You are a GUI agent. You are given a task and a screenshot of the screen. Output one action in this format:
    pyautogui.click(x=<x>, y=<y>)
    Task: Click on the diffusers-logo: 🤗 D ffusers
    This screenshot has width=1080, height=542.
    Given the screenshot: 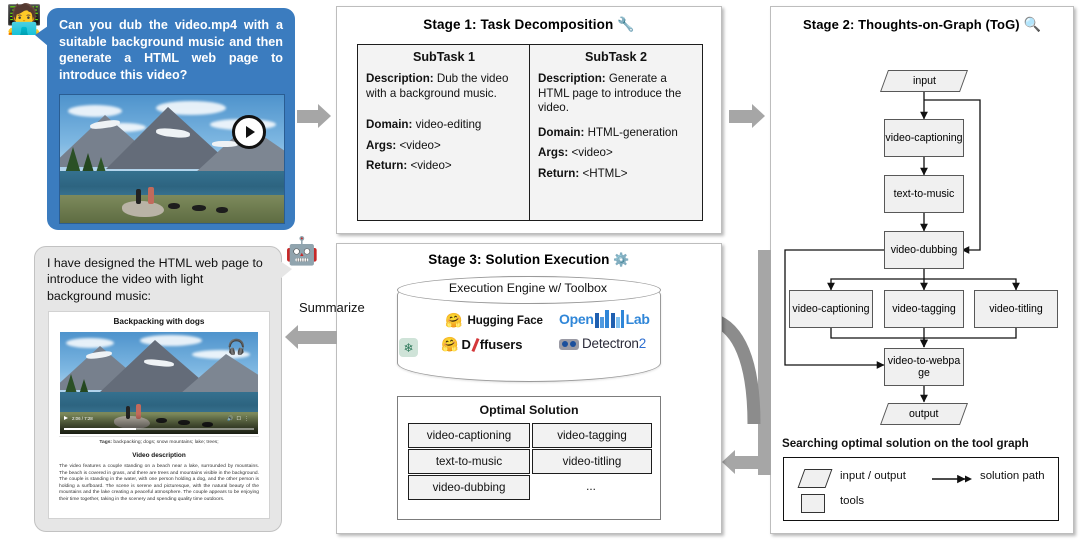 What is the action you would take?
    pyautogui.click(x=481, y=344)
    